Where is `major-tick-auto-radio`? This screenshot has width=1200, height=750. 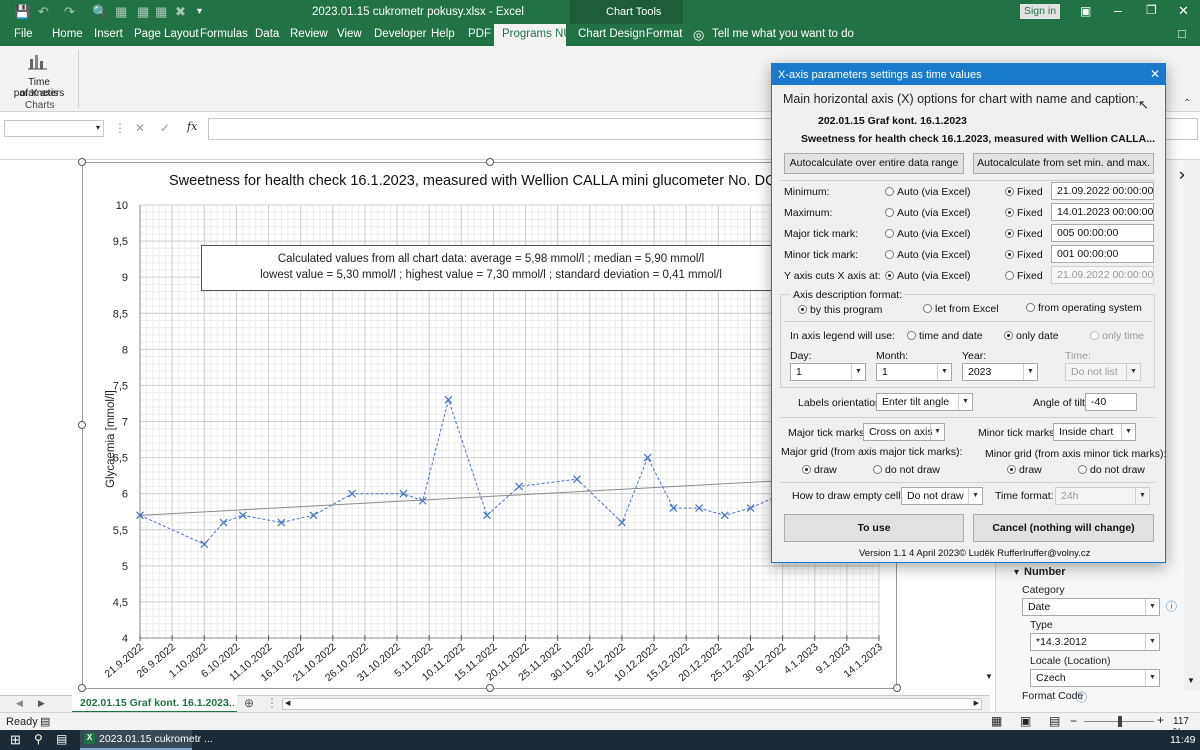
major-tick-auto-radio is located at coordinates (889, 233).